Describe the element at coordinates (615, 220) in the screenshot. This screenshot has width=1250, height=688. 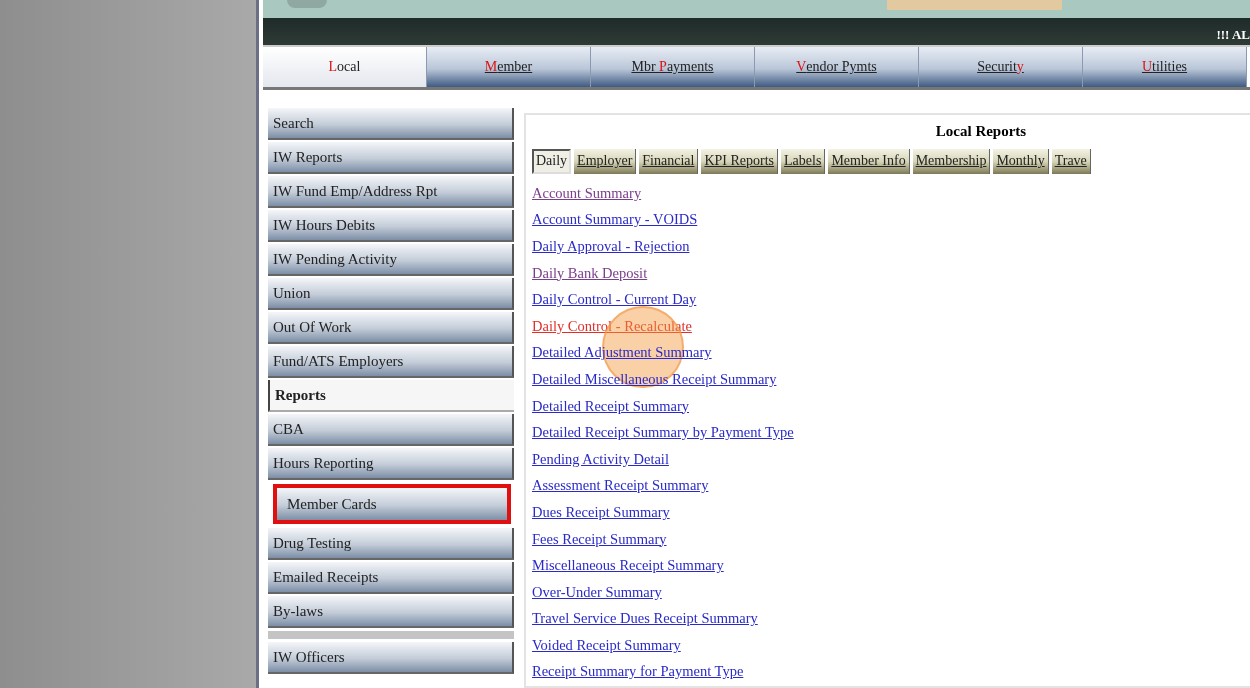
I see `report-link: Account Summary - VOIDS` at that location.